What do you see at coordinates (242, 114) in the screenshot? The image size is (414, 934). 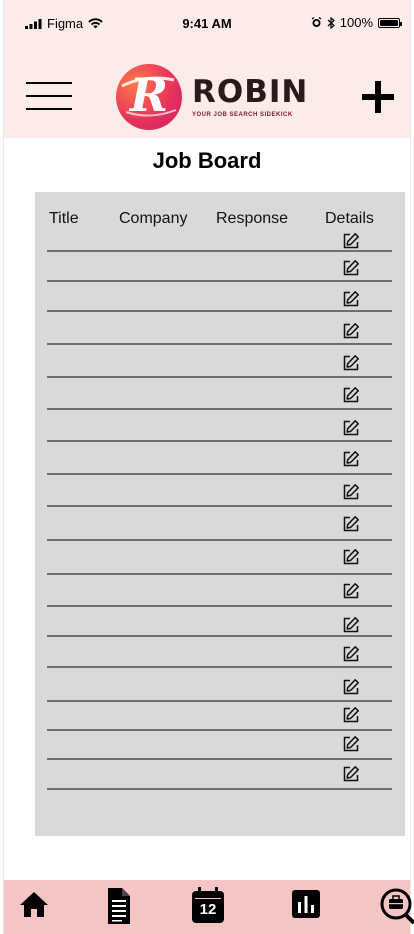 I see `brand-tagline: YOUR JOB SEARCH SIDEKICK` at bounding box center [242, 114].